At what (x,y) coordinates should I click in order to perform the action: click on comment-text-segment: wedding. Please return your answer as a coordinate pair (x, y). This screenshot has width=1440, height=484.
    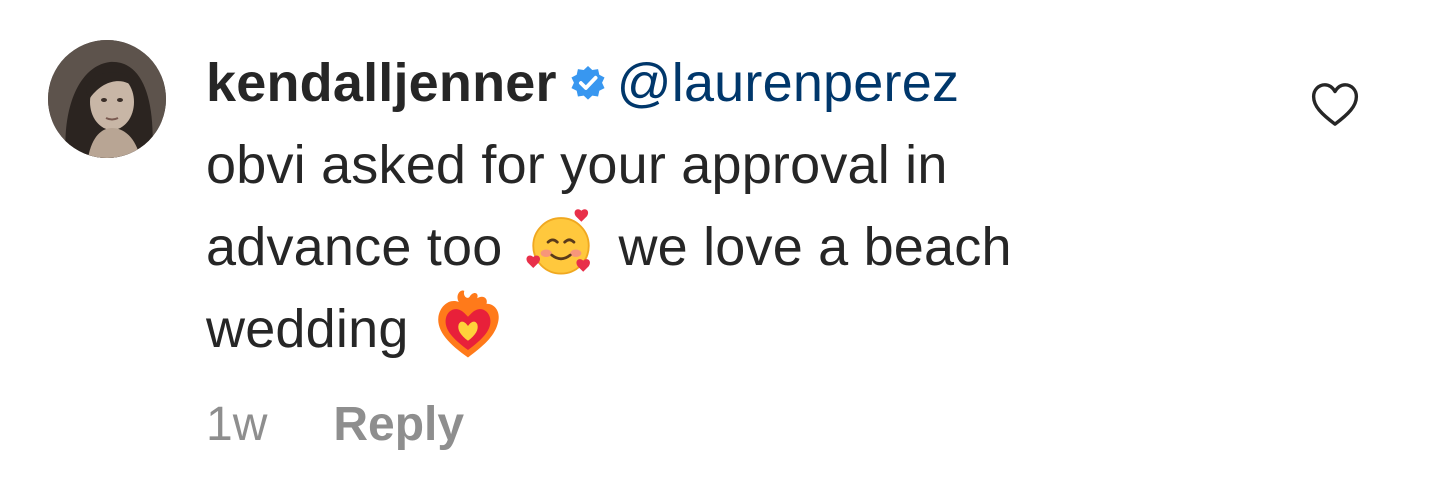
    Looking at the image, I should click on (307, 329).